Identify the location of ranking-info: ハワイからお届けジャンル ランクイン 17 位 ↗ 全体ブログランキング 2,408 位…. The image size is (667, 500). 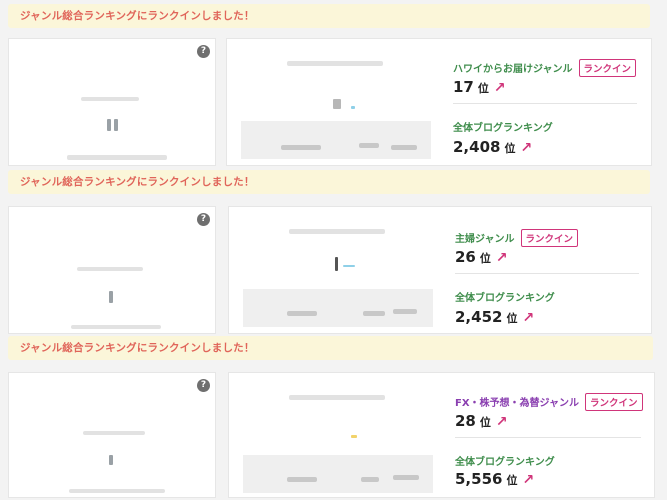
(549, 102).